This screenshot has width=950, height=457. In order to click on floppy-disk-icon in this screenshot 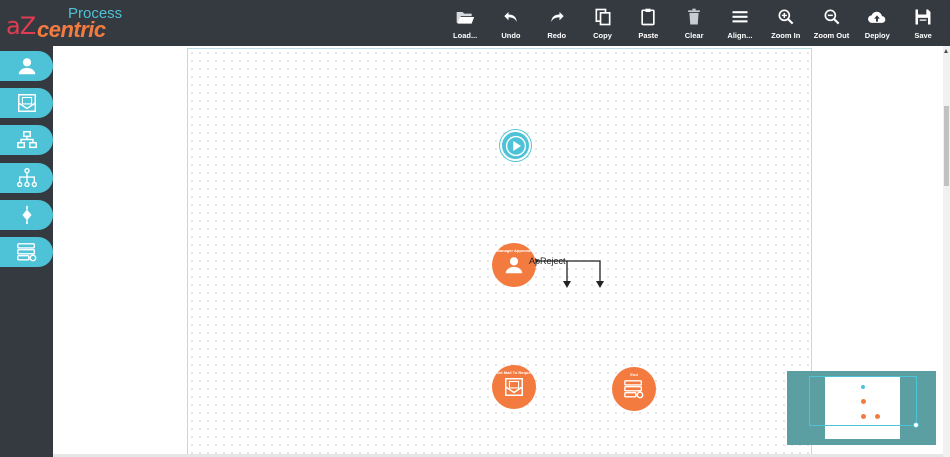, I will do `click(923, 17)`.